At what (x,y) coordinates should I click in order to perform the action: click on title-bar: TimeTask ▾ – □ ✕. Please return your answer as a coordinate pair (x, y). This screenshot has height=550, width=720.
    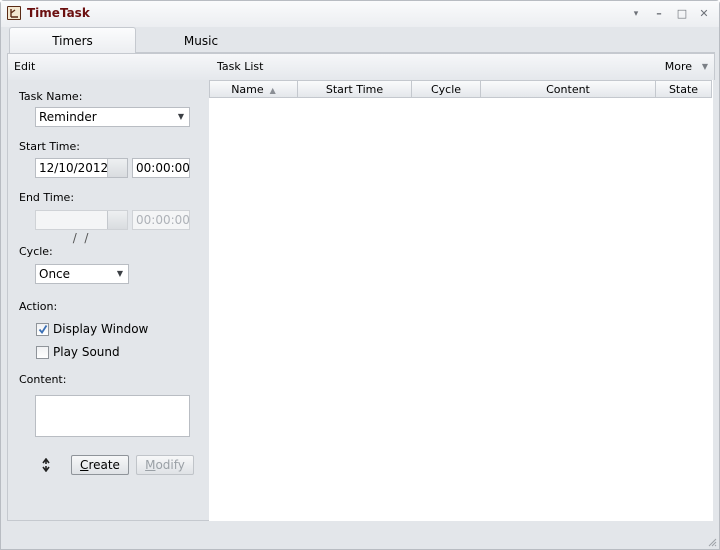
    Looking at the image, I should click on (360, 14).